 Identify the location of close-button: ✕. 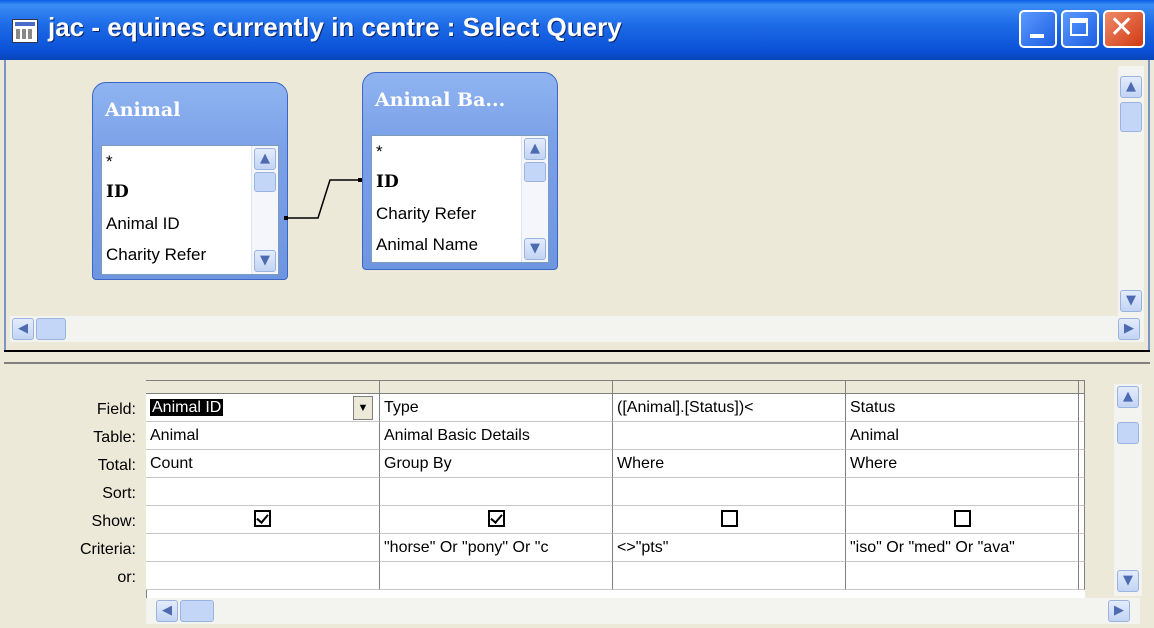
(1124, 29).